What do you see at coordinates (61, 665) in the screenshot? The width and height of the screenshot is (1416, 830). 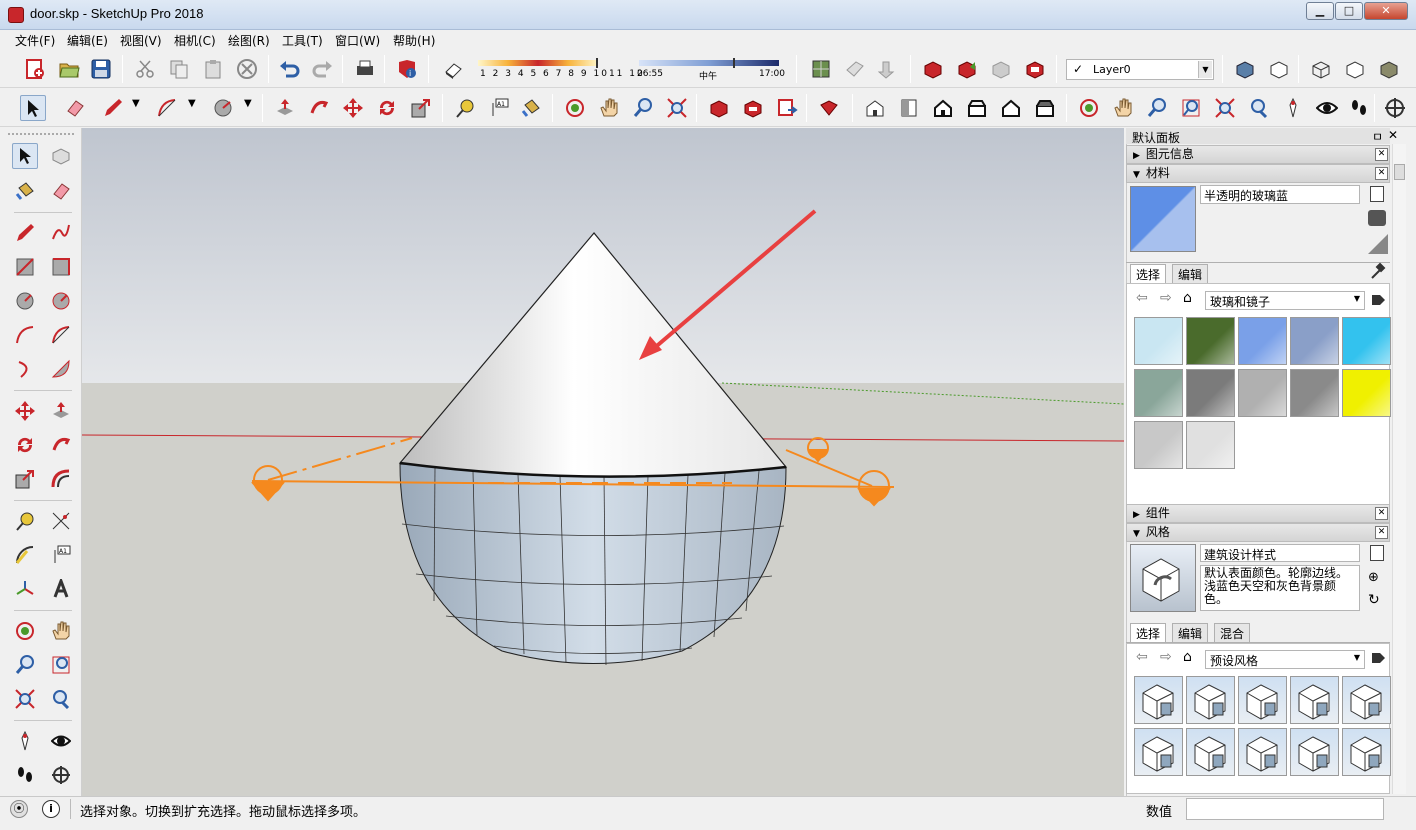 I see `zoom-window-icon` at bounding box center [61, 665].